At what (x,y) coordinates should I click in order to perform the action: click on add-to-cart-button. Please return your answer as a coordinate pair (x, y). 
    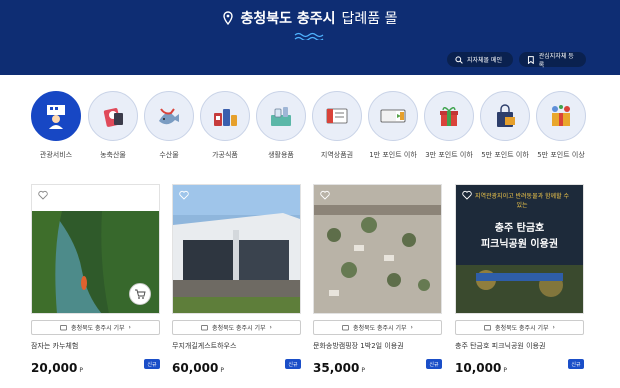
    Looking at the image, I should click on (140, 294).